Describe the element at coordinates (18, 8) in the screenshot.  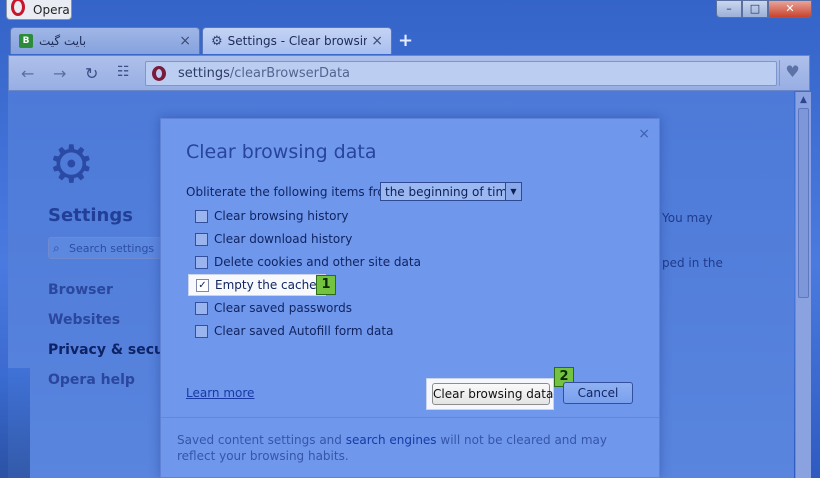
I see `opera-logo-icon` at that location.